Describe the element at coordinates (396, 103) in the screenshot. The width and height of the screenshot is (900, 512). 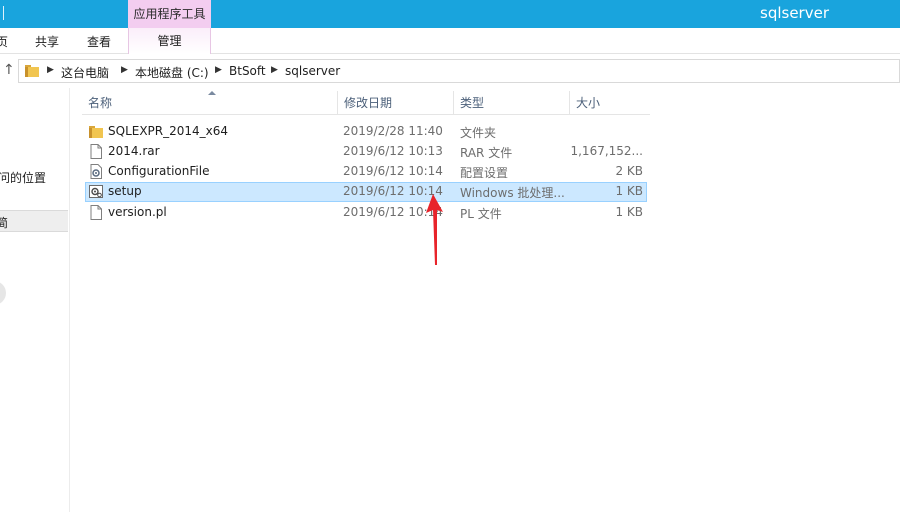
I see `column-header-modified: 修改日期` at that location.